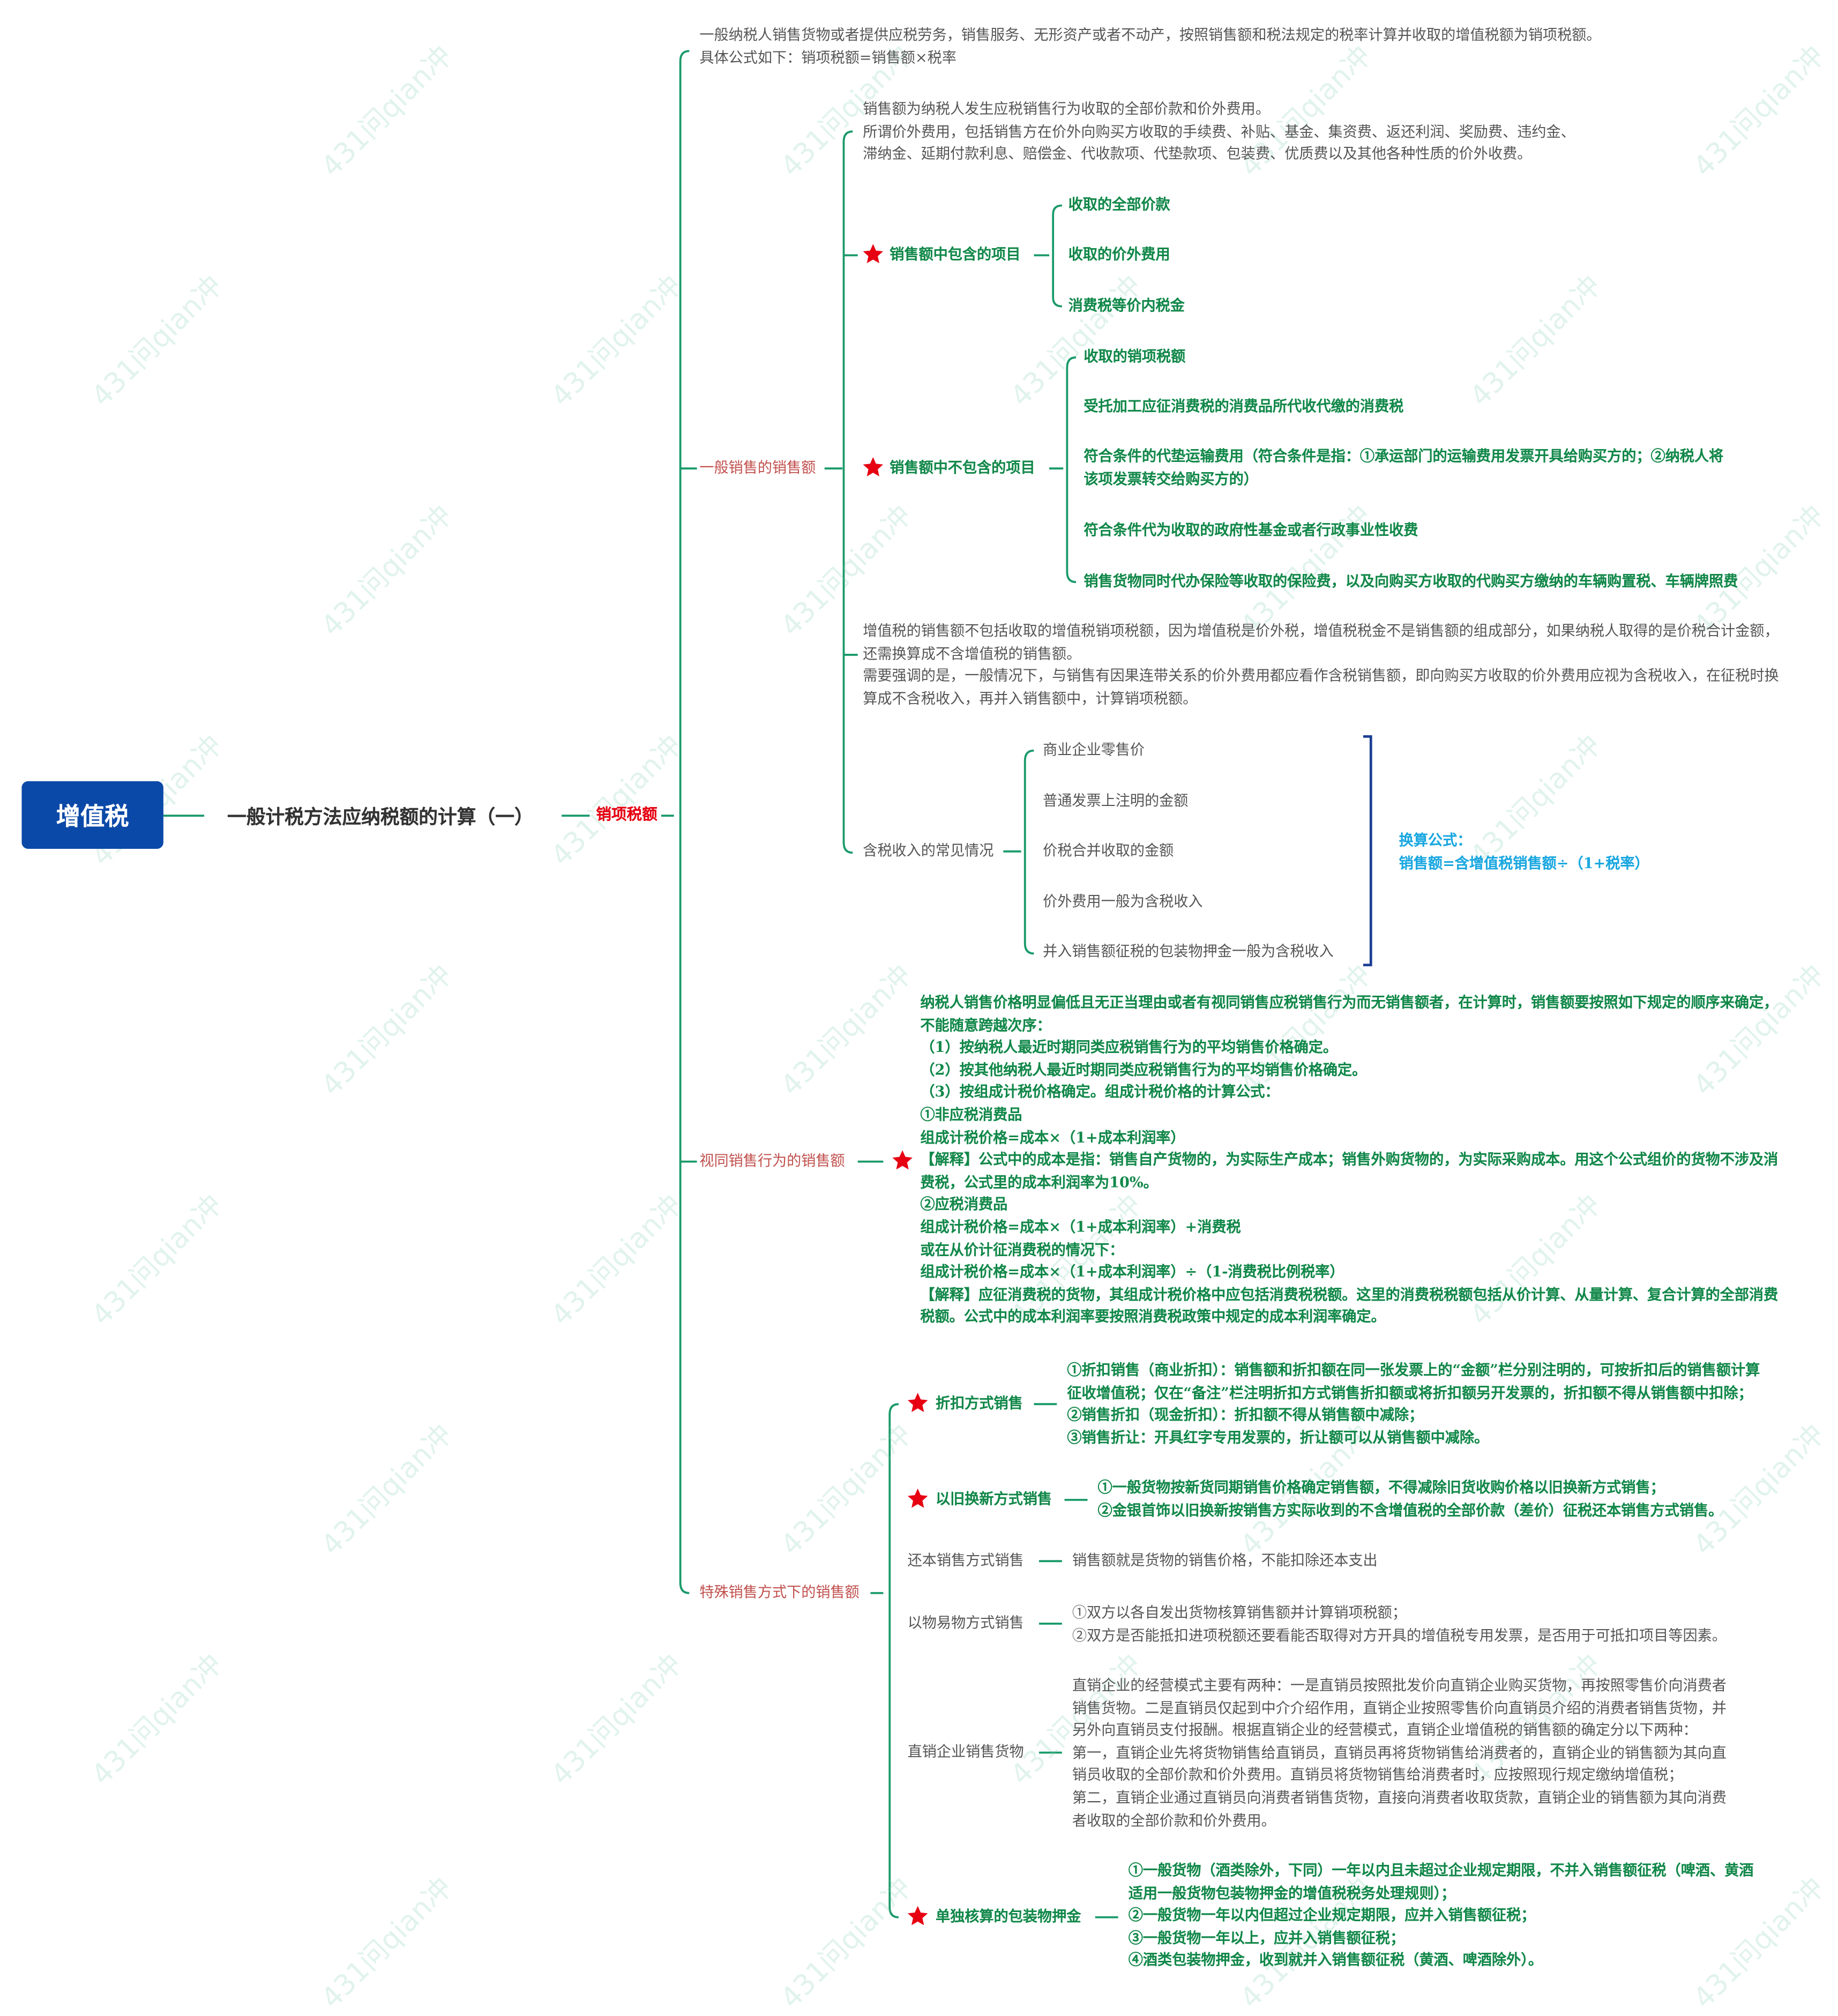 The width and height of the screenshot is (1838, 2016). What do you see at coordinates (979, 1404) in the screenshot?
I see `special-item-label: 折扣方式销售` at bounding box center [979, 1404].